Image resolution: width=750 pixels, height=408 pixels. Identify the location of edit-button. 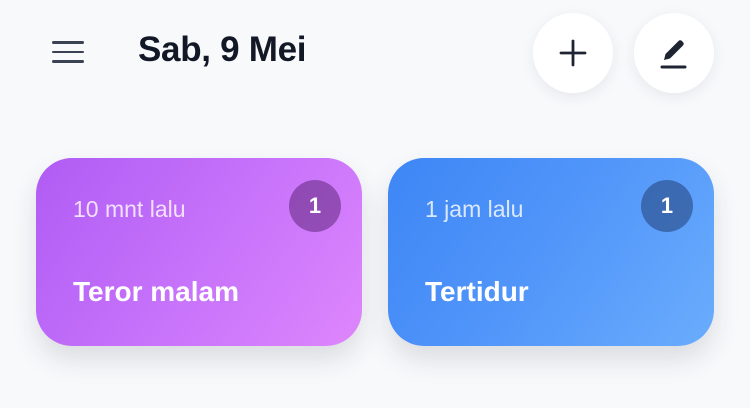
(674, 53).